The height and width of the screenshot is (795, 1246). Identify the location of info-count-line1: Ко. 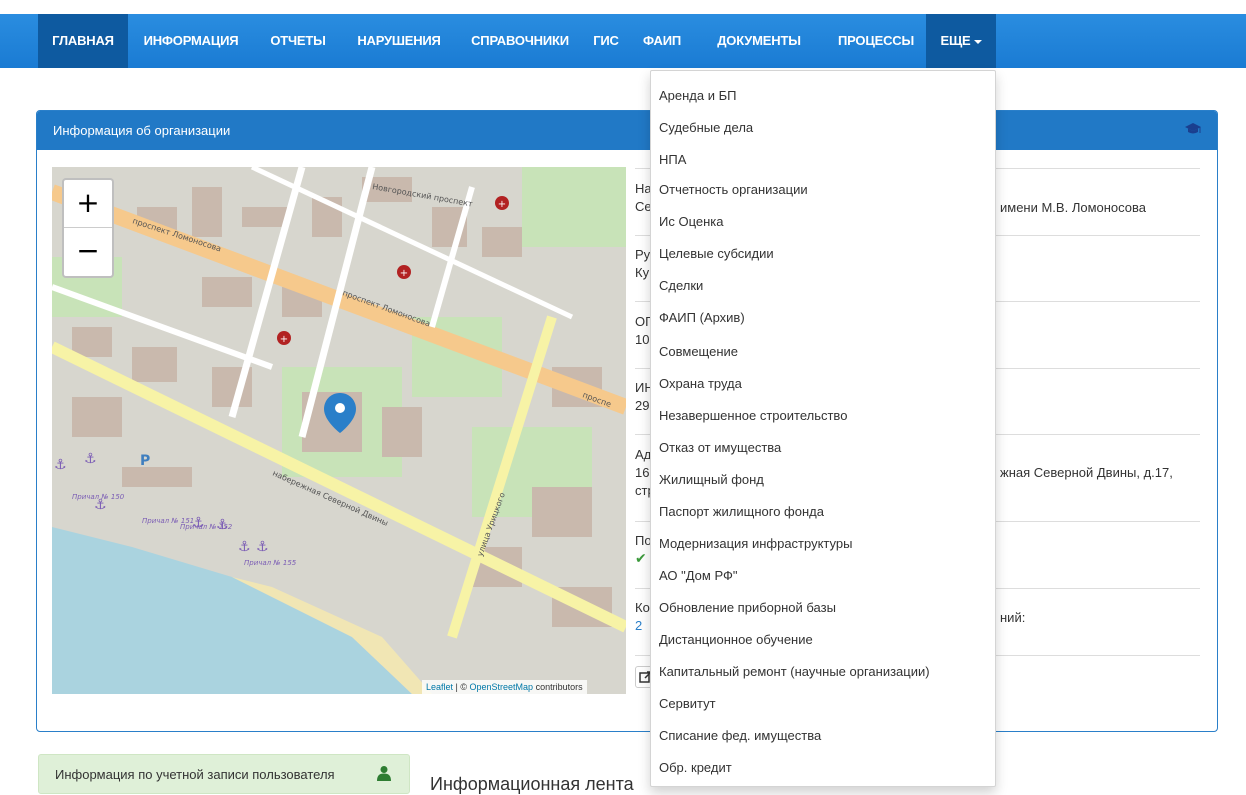
(642, 607).